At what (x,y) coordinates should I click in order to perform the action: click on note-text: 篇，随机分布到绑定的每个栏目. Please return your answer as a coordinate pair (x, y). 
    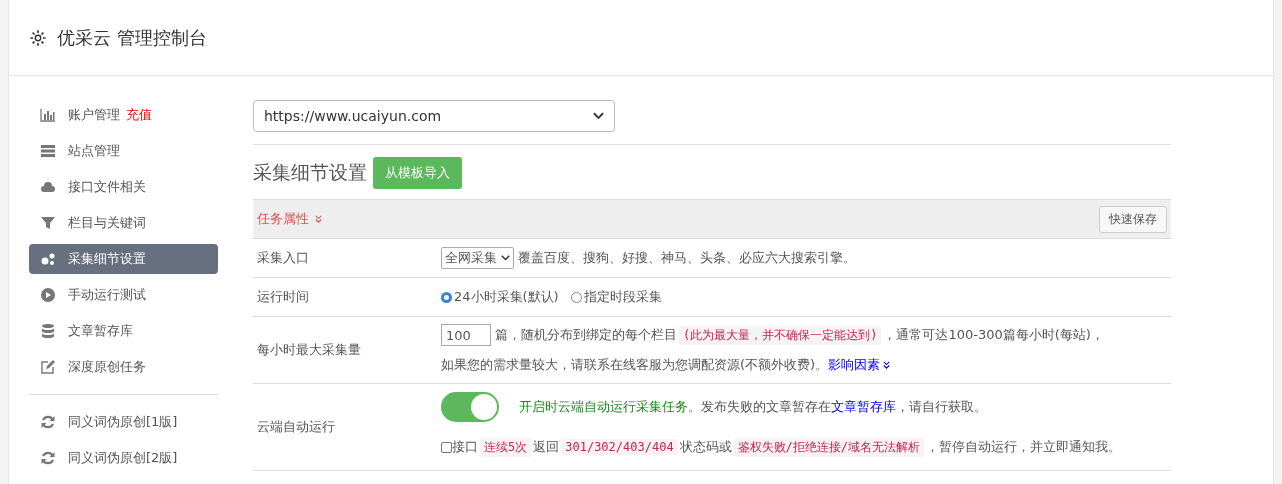
    Looking at the image, I should click on (586, 335).